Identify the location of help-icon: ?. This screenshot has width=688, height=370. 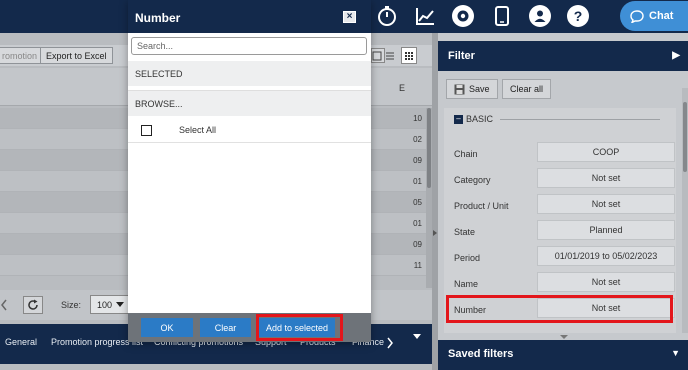
(578, 16).